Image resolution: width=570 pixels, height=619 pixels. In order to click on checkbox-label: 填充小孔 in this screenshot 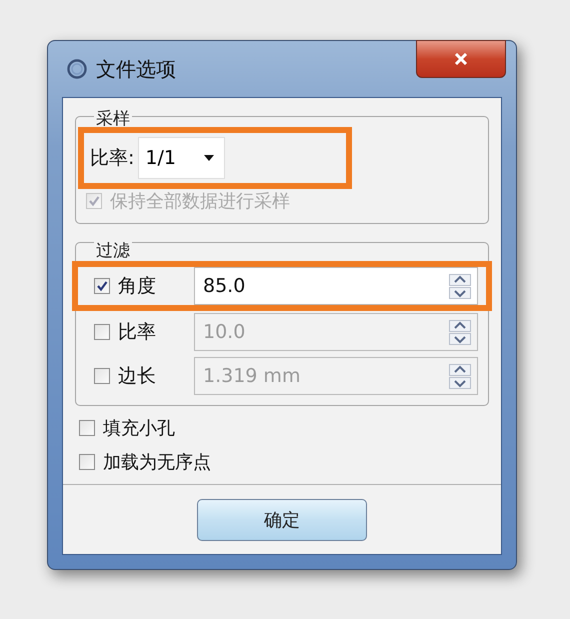, I will do `click(139, 428)`.